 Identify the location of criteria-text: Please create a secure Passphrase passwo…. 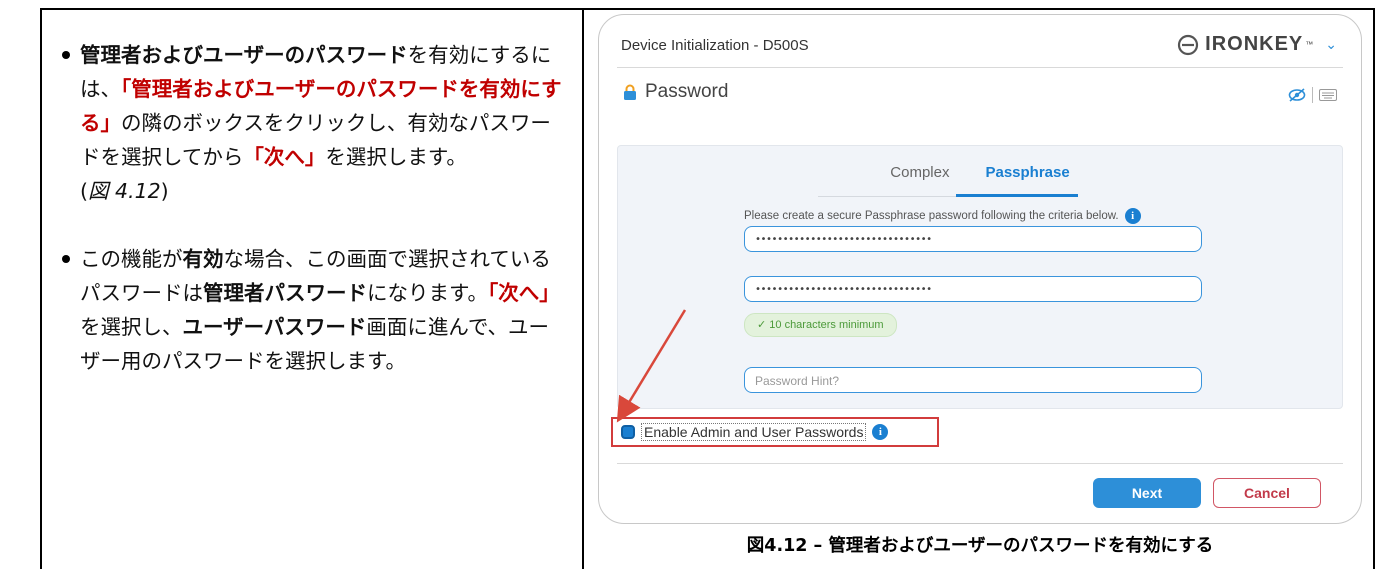
(942, 216).